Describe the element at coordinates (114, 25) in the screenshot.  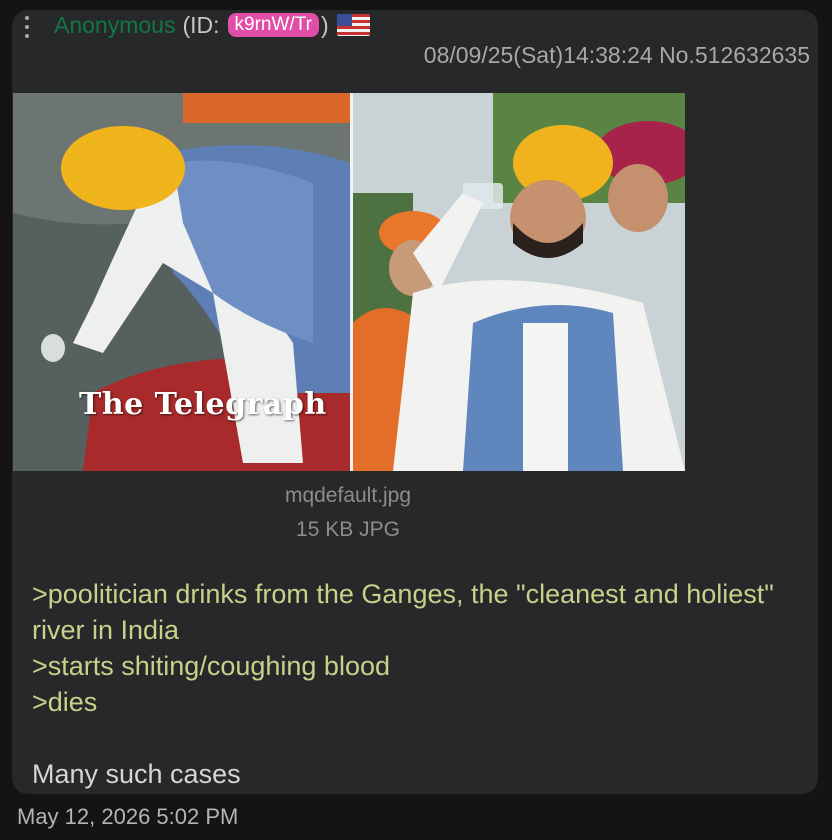
I see `poster-name: Anonymous` at that location.